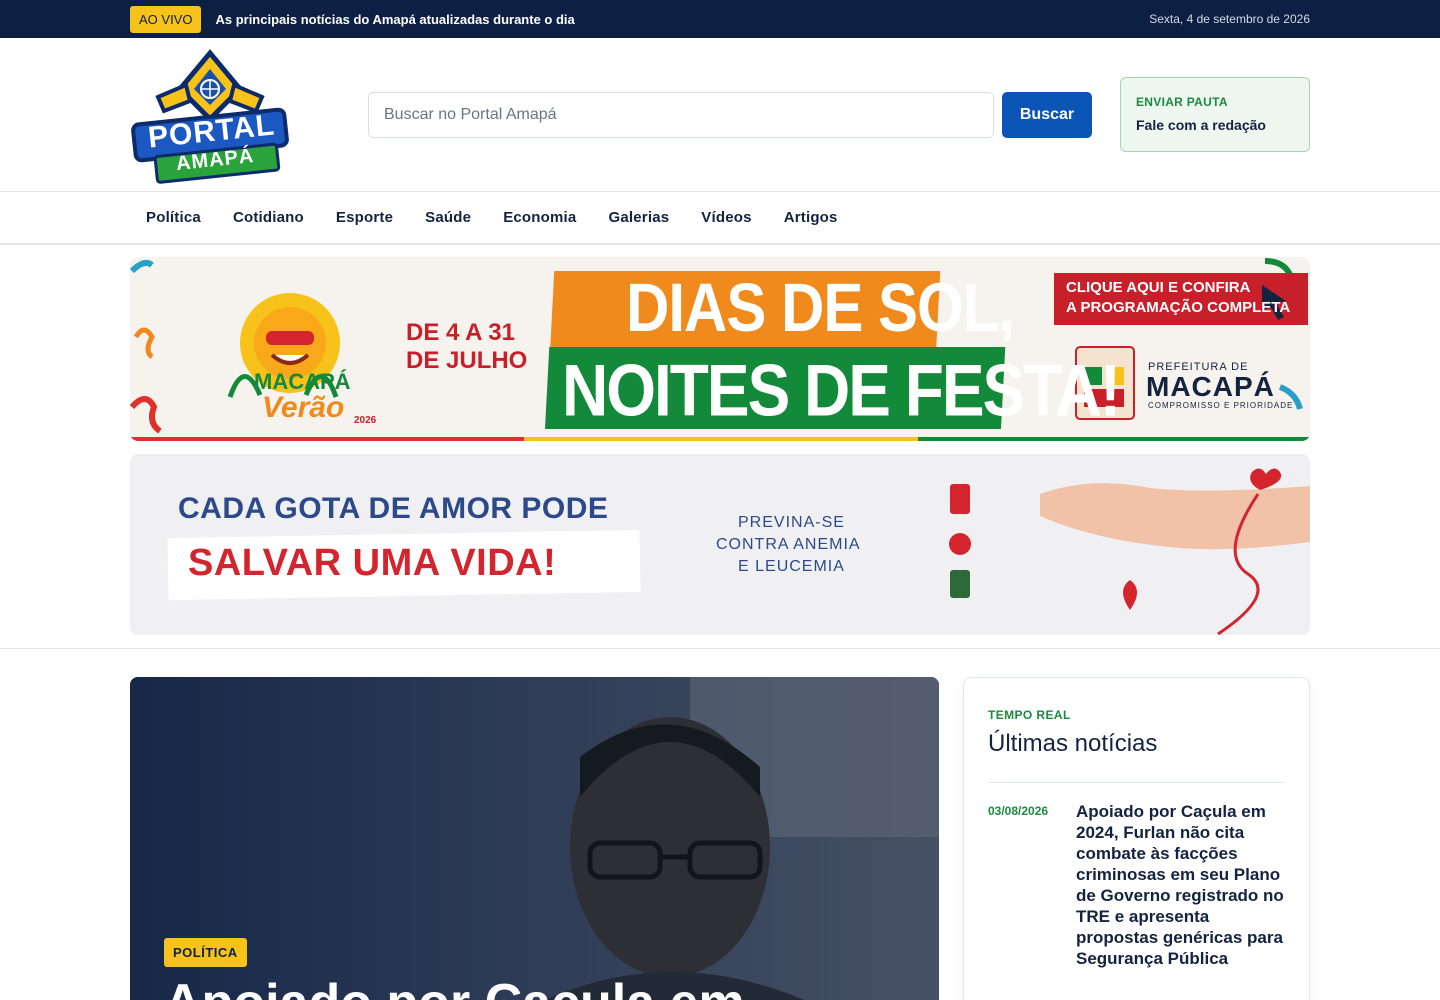 This screenshot has width=1440, height=1000. What do you see at coordinates (372, 563) in the screenshot?
I see `donation-line2: SALVAR UMA VIDA!` at bounding box center [372, 563].